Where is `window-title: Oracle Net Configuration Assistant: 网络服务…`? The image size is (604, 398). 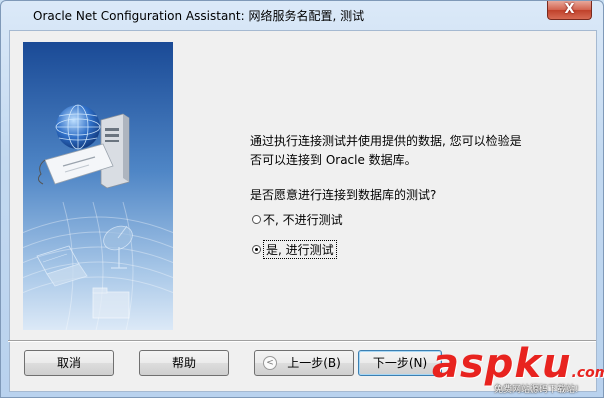 window-title: Oracle Net Configuration Assistant: 网络服务… is located at coordinates (199, 16).